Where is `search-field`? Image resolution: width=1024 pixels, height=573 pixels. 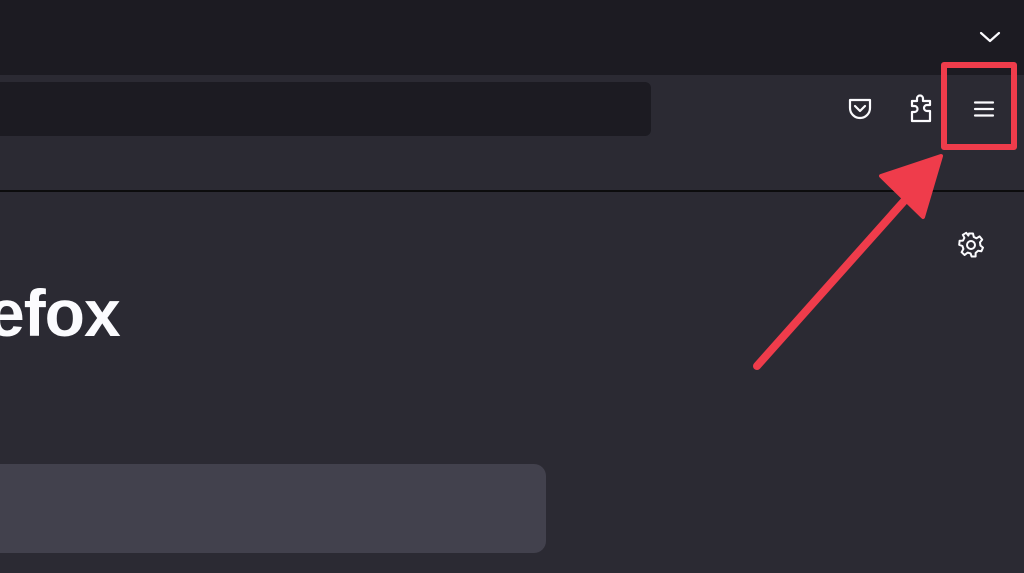 search-field is located at coordinates (273, 508).